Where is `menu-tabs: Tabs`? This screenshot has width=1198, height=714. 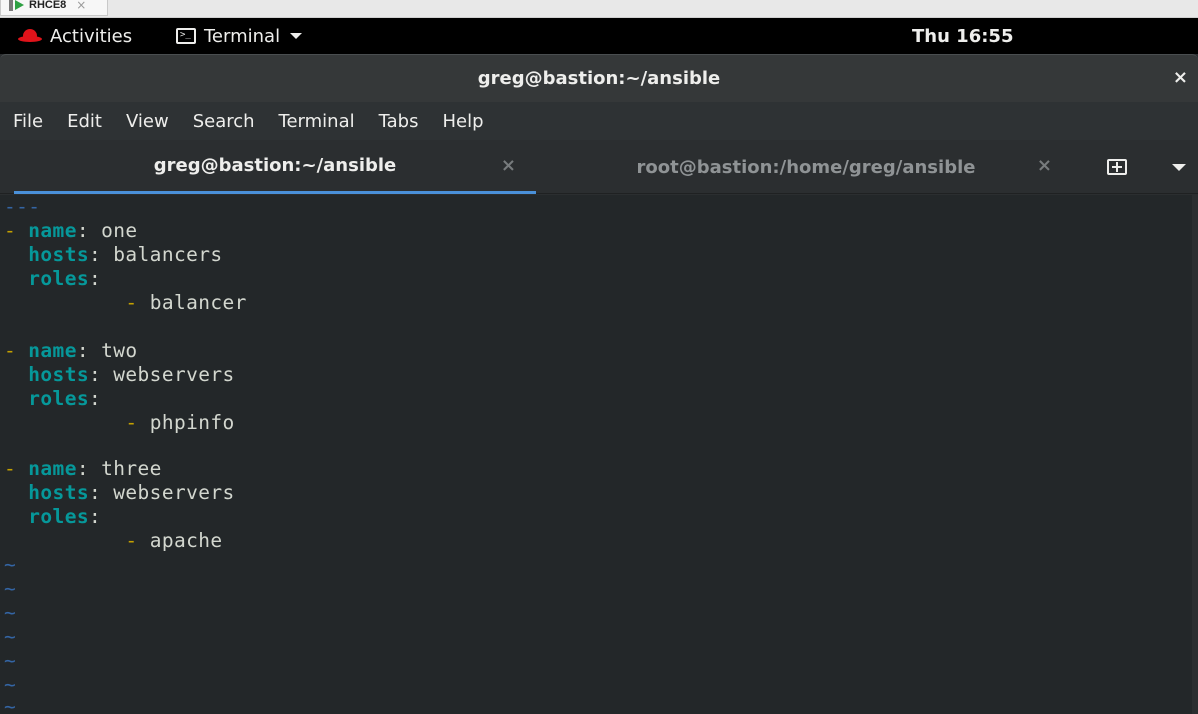
menu-tabs: Tabs is located at coordinates (399, 121).